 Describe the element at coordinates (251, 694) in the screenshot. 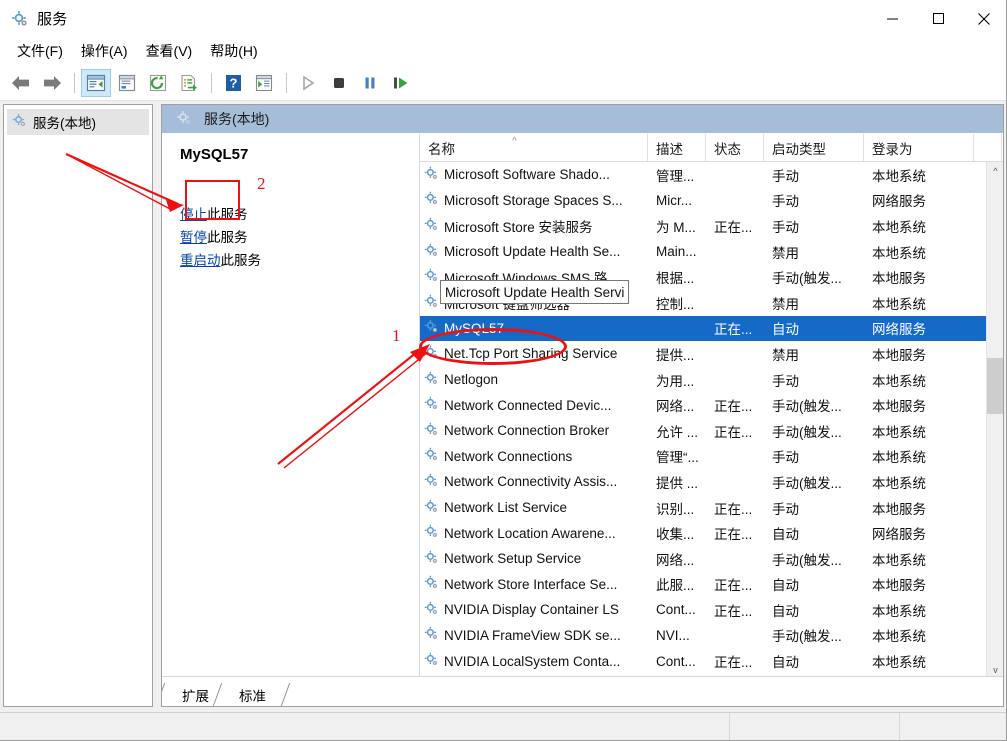

I see `tab-standard: 标准` at that location.